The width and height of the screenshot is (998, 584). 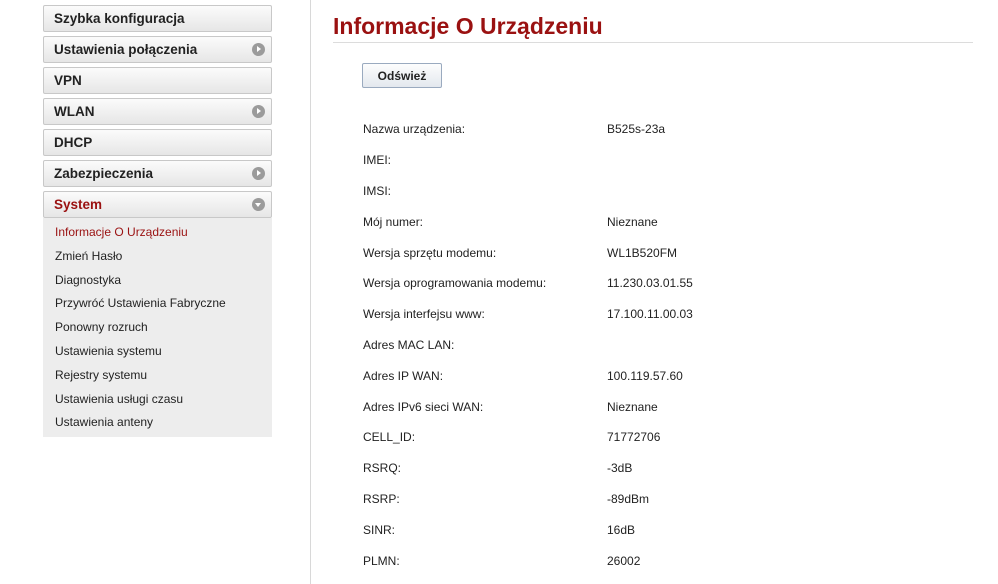 What do you see at coordinates (157, 233) in the screenshot?
I see `submenu-device-info: Informacje O Urządzeniu` at bounding box center [157, 233].